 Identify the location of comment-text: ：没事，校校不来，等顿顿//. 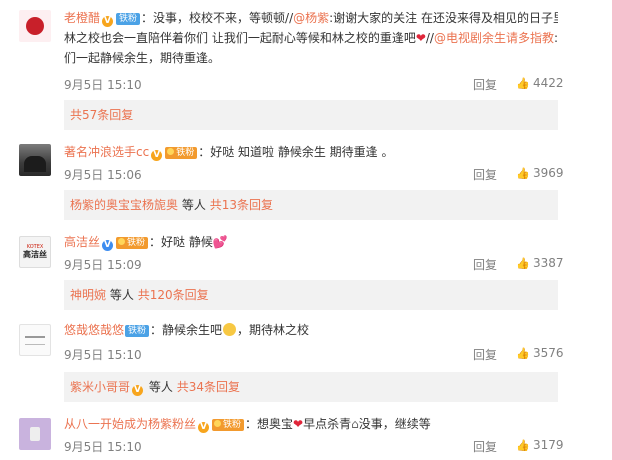
(217, 18).